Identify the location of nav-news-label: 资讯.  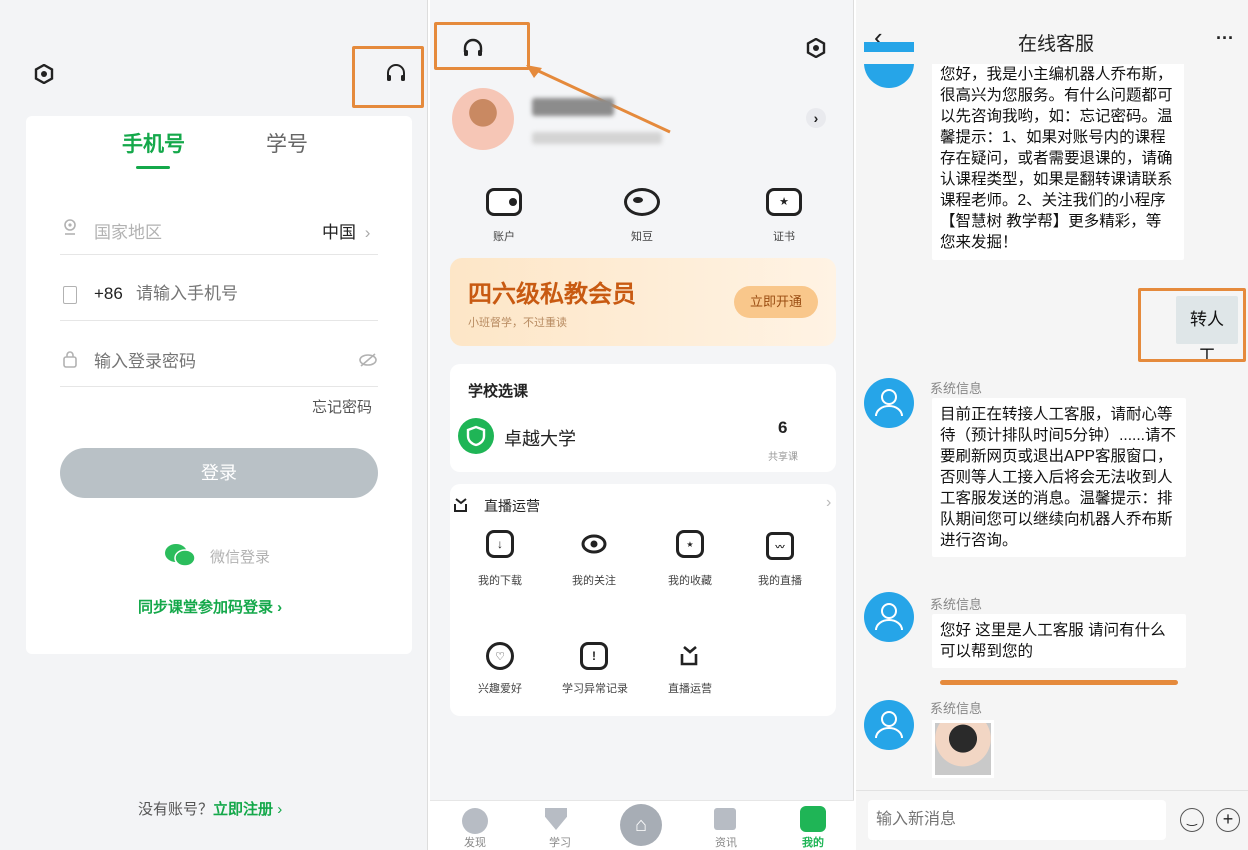
(726, 842).